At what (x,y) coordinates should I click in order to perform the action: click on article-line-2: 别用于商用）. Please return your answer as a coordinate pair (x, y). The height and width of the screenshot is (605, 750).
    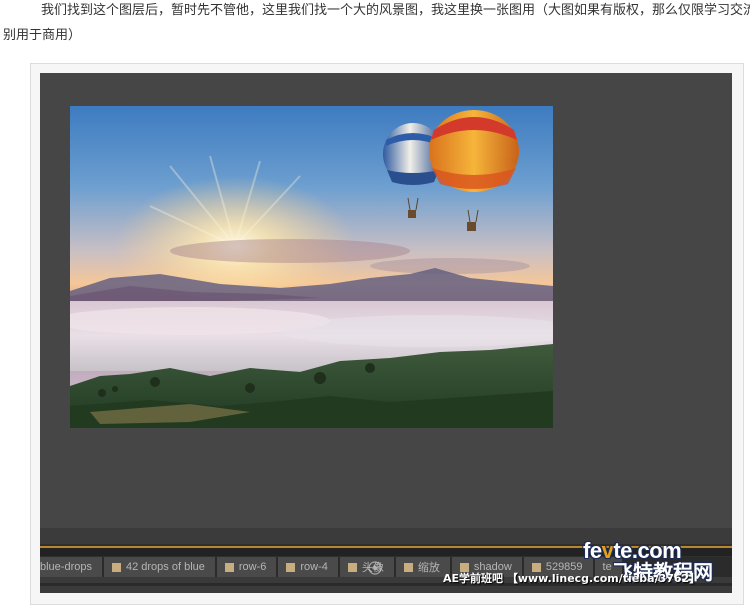
    Looking at the image, I should click on (42, 35).